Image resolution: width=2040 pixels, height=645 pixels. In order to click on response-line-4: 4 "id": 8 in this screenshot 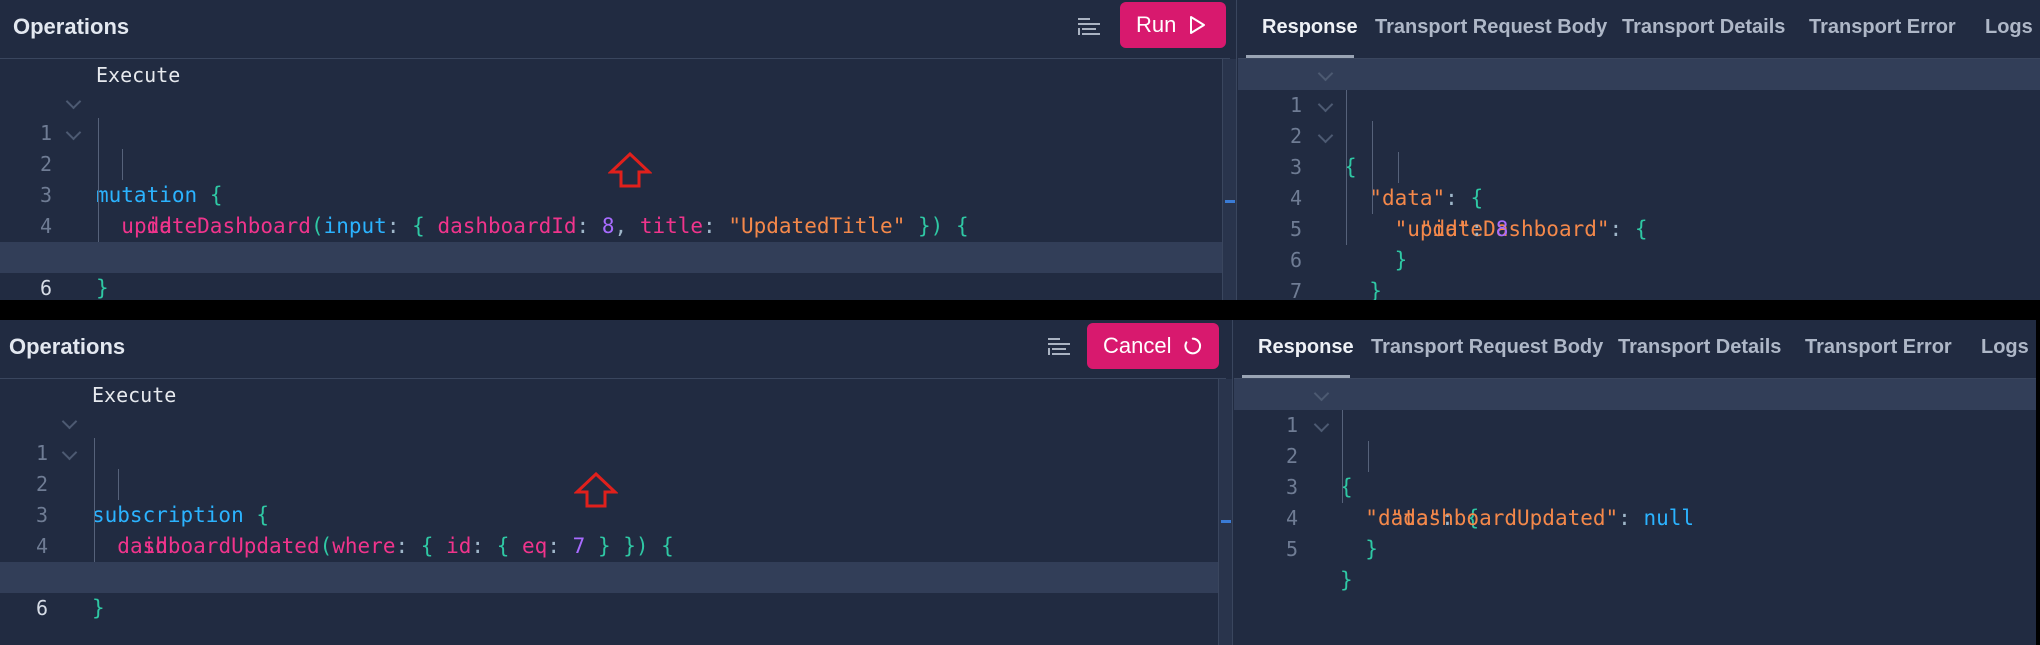, I will do `click(1639, 196)`.